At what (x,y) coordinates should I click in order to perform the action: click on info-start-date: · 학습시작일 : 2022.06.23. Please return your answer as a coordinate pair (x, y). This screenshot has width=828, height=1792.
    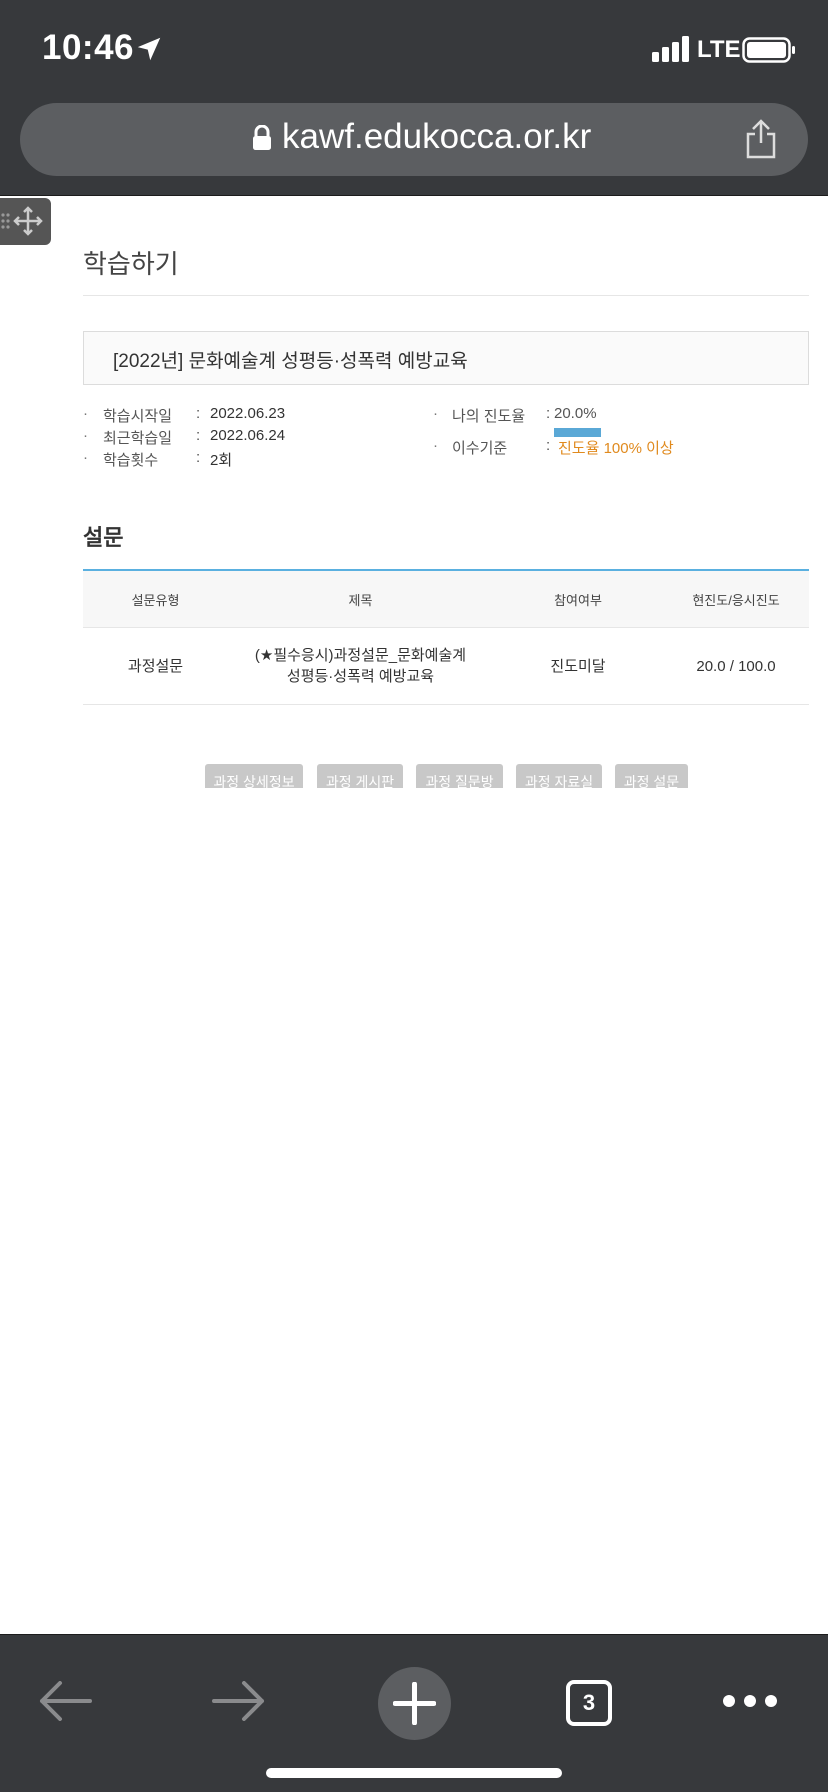
    Looking at the image, I should click on (233, 415).